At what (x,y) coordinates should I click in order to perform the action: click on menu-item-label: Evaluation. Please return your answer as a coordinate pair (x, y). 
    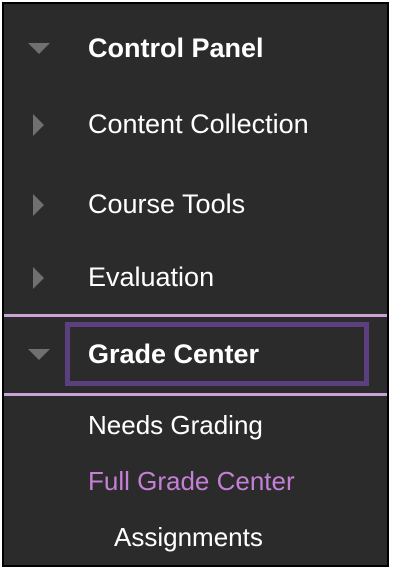
    Looking at the image, I should click on (151, 277).